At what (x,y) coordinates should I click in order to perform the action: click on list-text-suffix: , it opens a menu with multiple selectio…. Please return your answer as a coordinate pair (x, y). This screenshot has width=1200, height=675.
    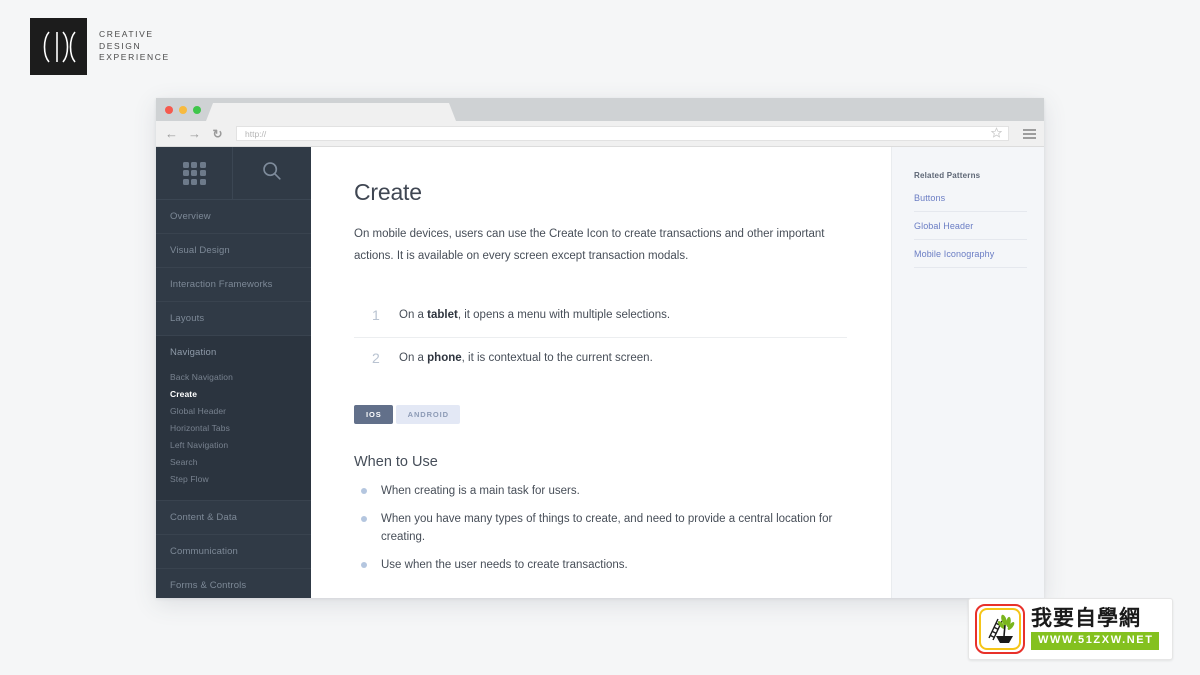
    Looking at the image, I should click on (564, 315).